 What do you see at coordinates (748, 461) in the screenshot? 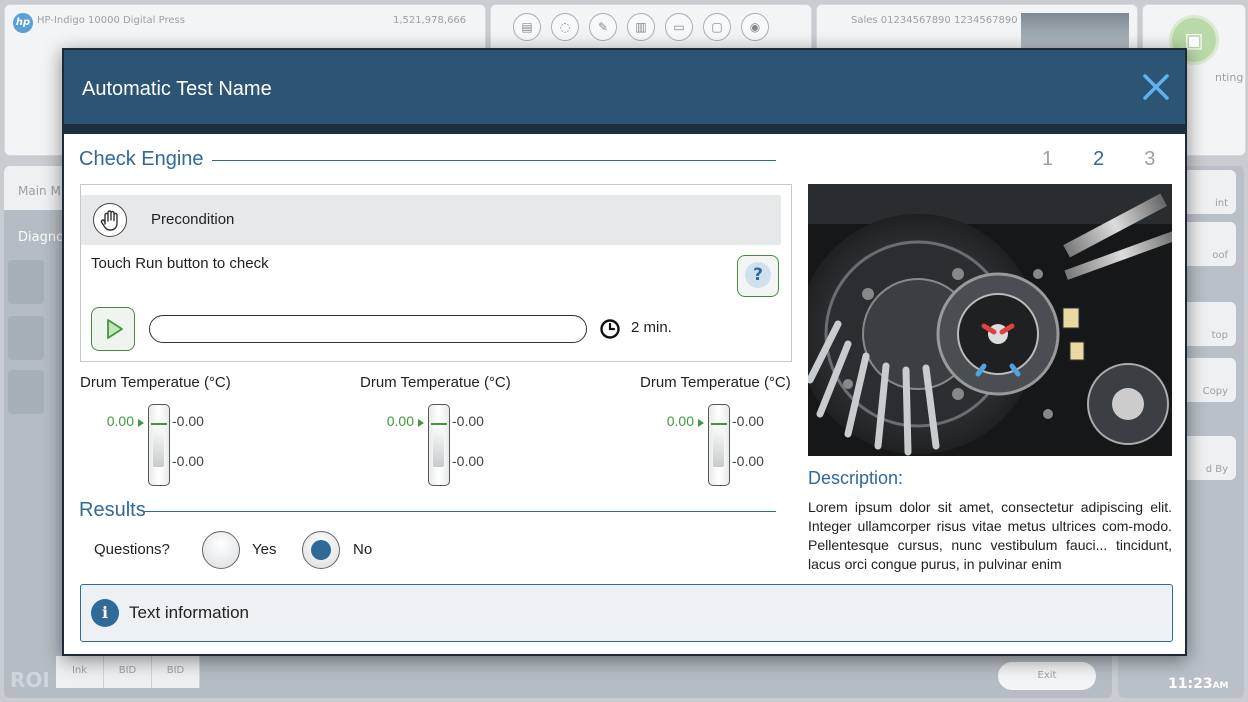
I see `gauge-3-tick-bottom: -0.00` at bounding box center [748, 461].